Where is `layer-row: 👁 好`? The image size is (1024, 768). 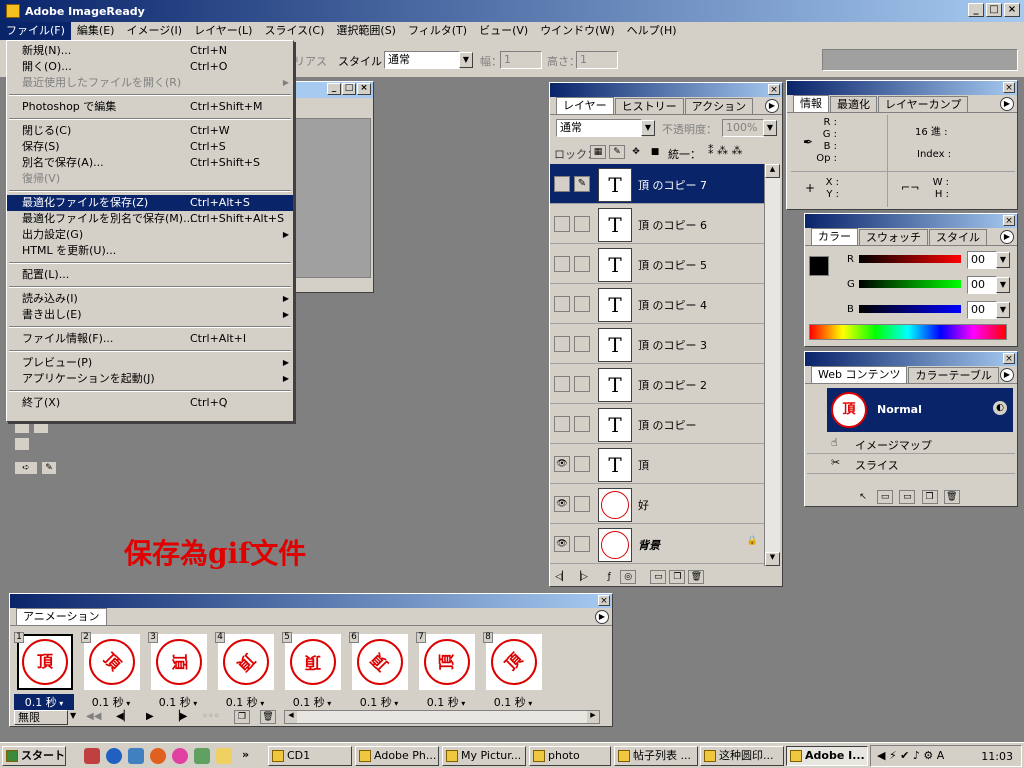 layer-row: 👁 好 is located at coordinates (657, 504).